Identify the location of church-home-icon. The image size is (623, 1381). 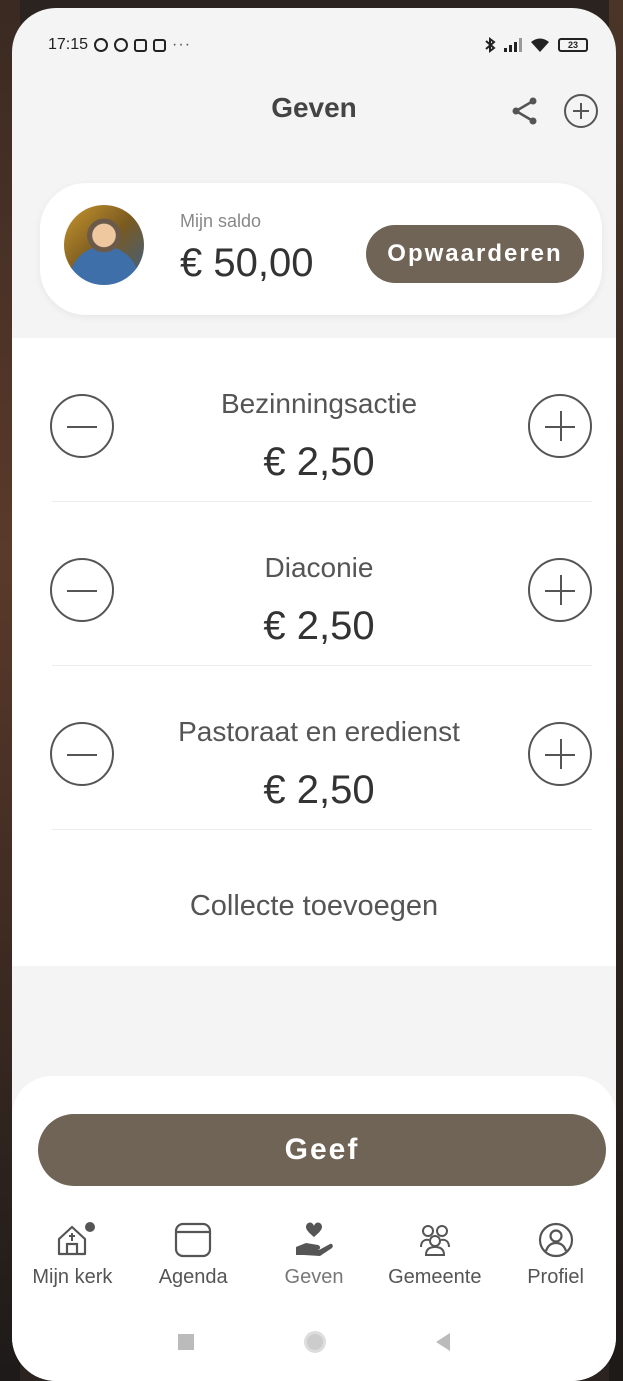
(75, 1240).